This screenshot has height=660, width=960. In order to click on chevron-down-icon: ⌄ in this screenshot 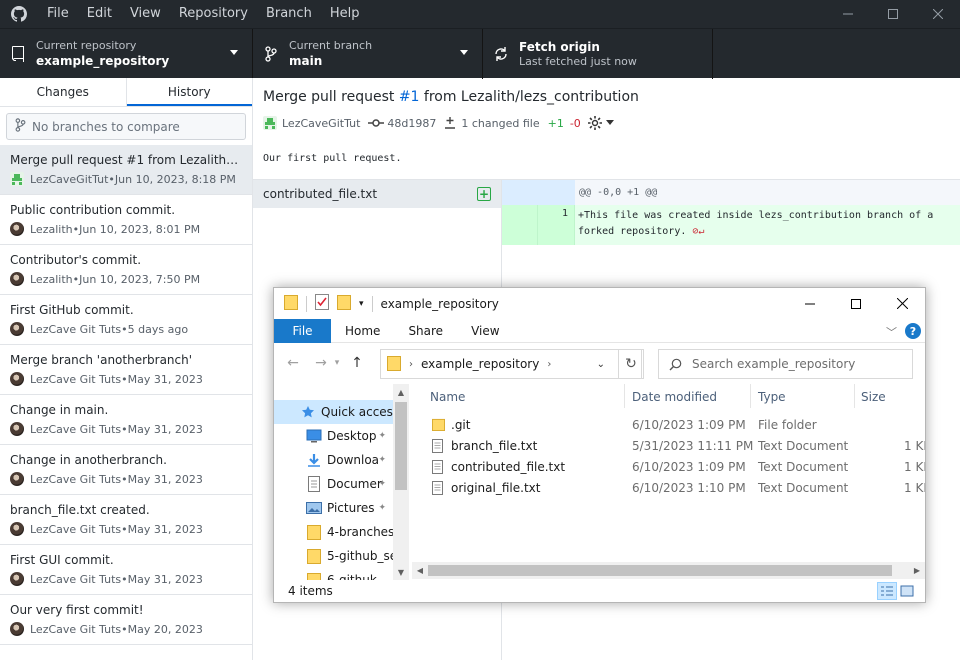, I will do `click(601, 364)`.